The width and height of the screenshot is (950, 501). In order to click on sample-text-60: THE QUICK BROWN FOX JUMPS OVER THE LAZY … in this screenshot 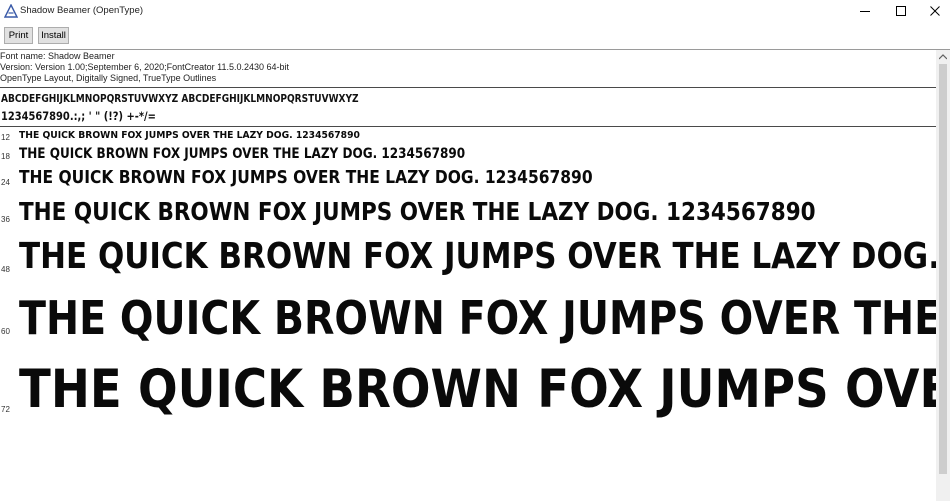, I will do `click(477, 318)`.